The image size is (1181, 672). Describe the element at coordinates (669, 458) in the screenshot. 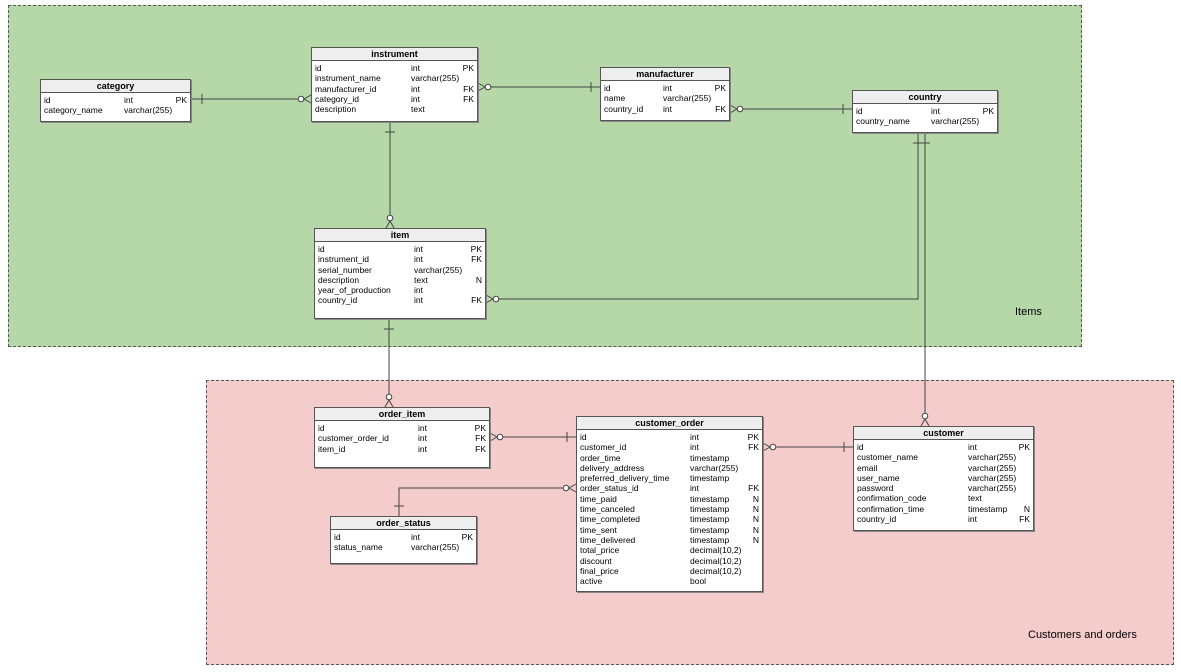

I see `column-row: order_time timestamp` at that location.